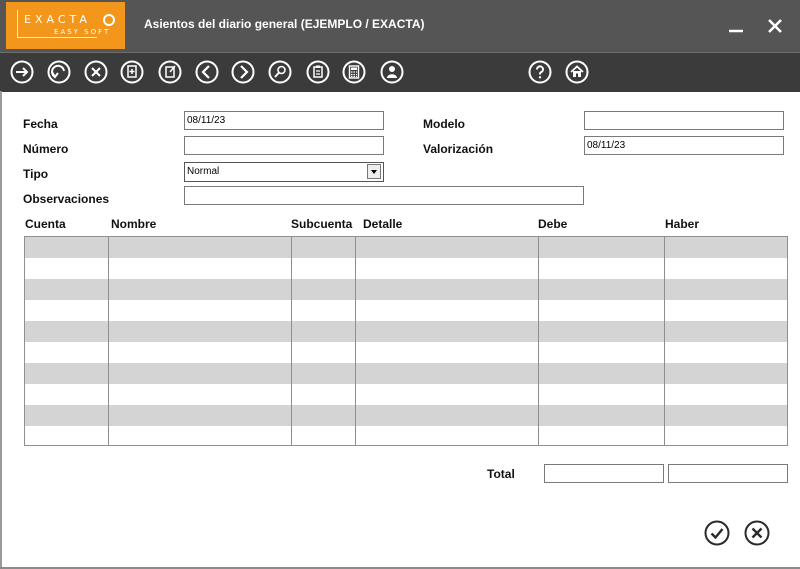 The width and height of the screenshot is (800, 569). What do you see at coordinates (736, 26) in the screenshot?
I see `minimize-icon` at bounding box center [736, 26].